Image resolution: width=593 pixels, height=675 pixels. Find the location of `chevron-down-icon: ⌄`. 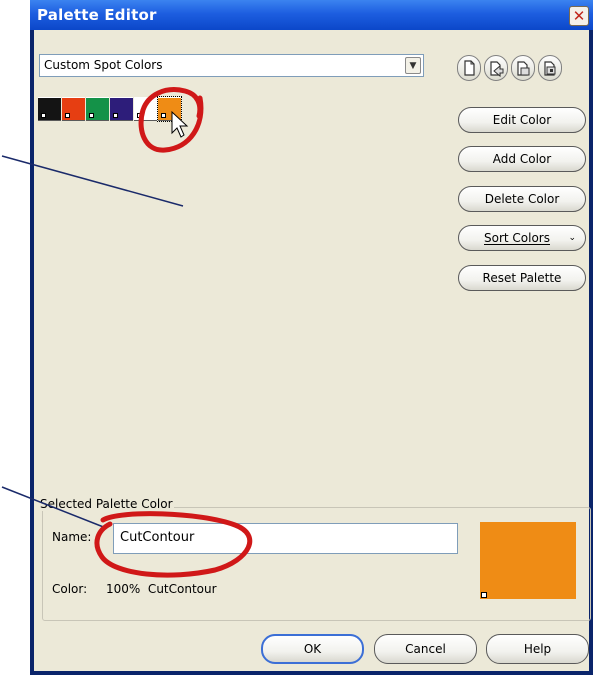

chevron-down-icon: ⌄ is located at coordinates (572, 238).